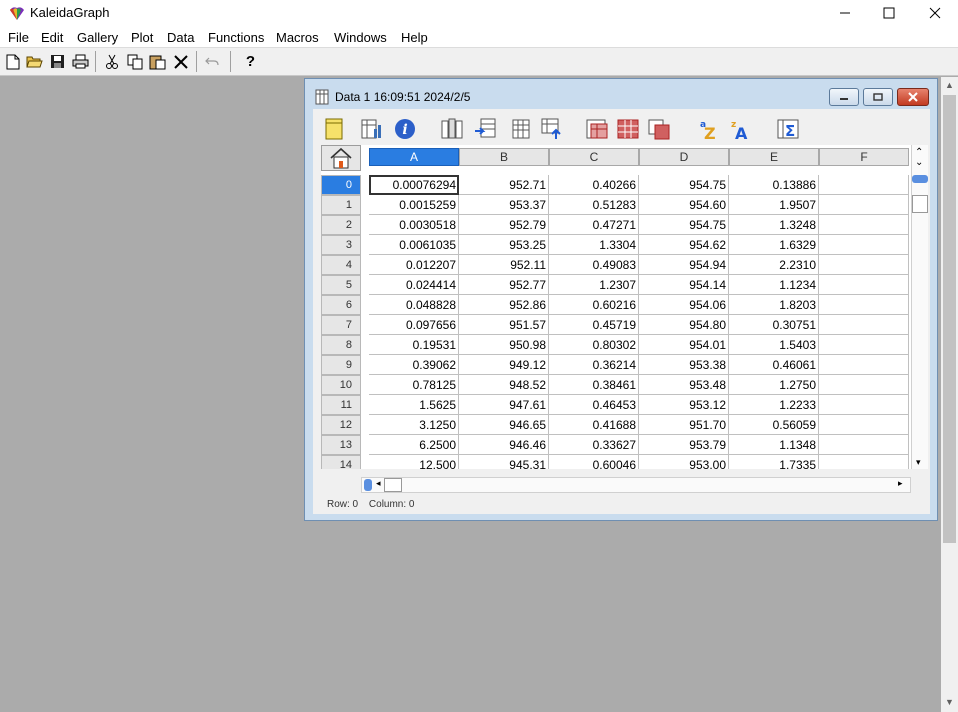  Describe the element at coordinates (414, 385) in the screenshot. I see `table-cell: 0.78125` at that location.